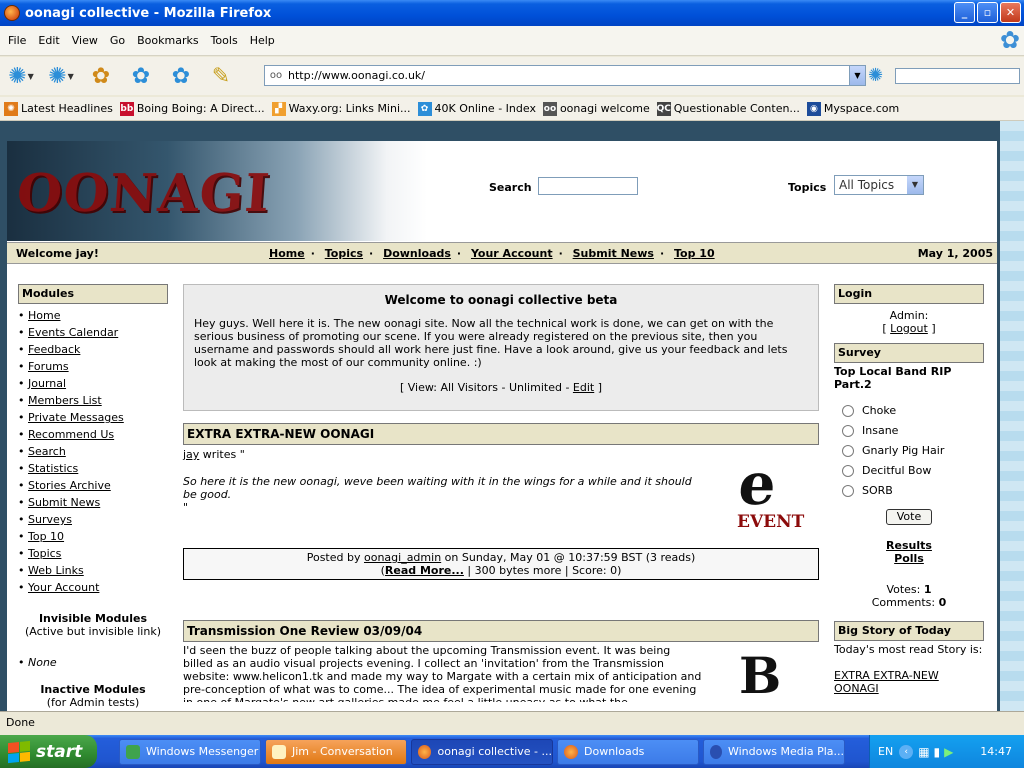 Image resolution: width=1024 pixels, height=768 pixels. Describe the element at coordinates (909, 451) in the screenshot. I see `poll-option: Gnarly Pig Hair` at that location.